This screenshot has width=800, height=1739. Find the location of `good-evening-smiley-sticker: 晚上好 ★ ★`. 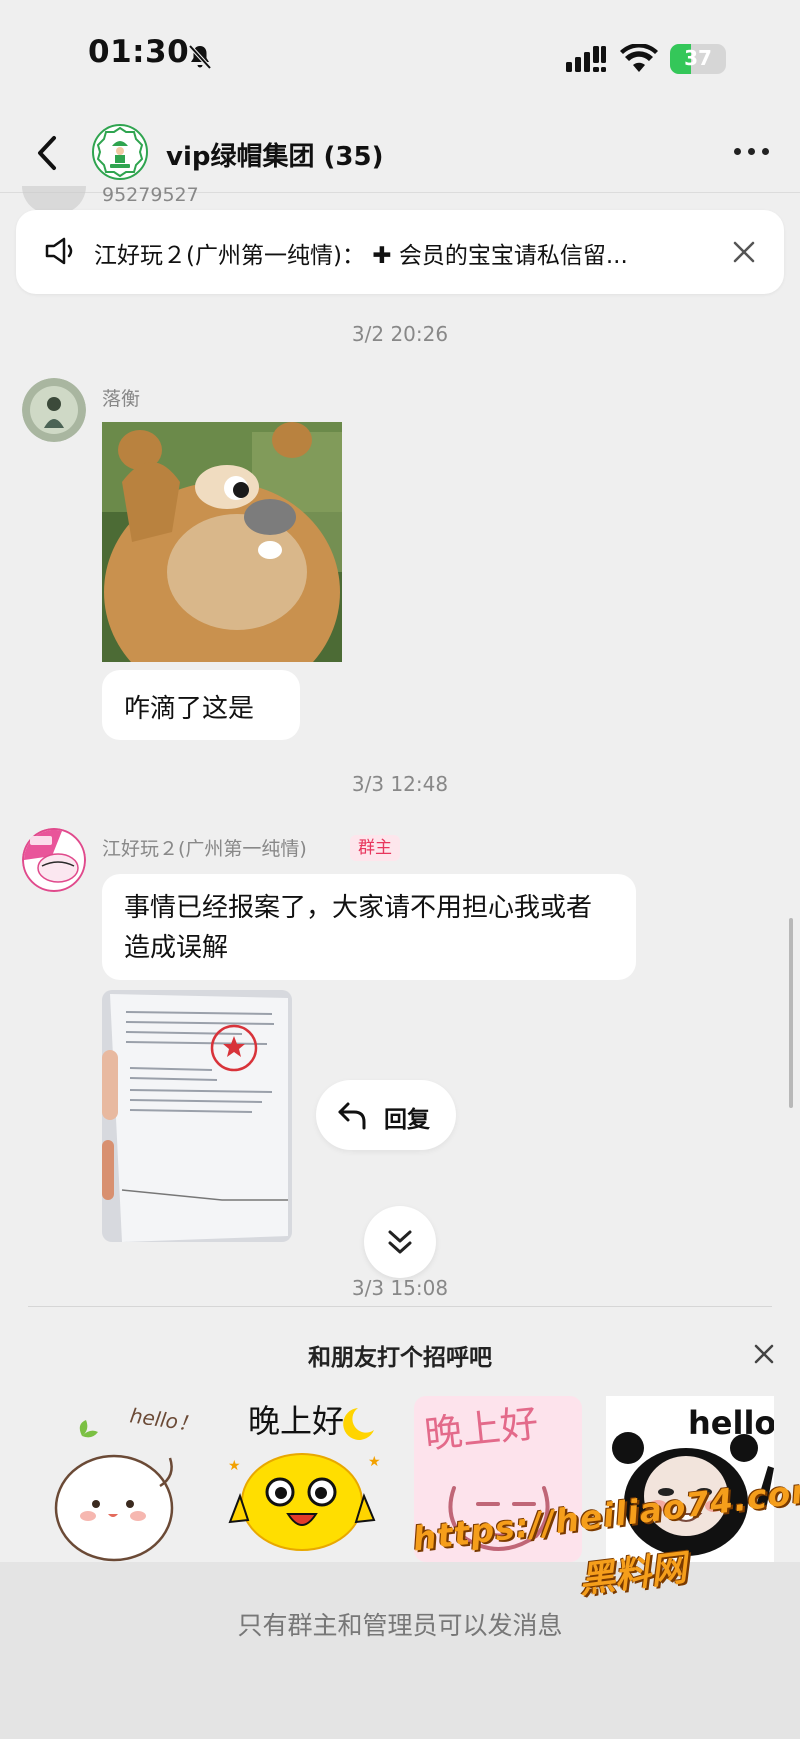

good-evening-smiley-sticker: 晚上好 ★ ★ is located at coordinates (302, 1479).